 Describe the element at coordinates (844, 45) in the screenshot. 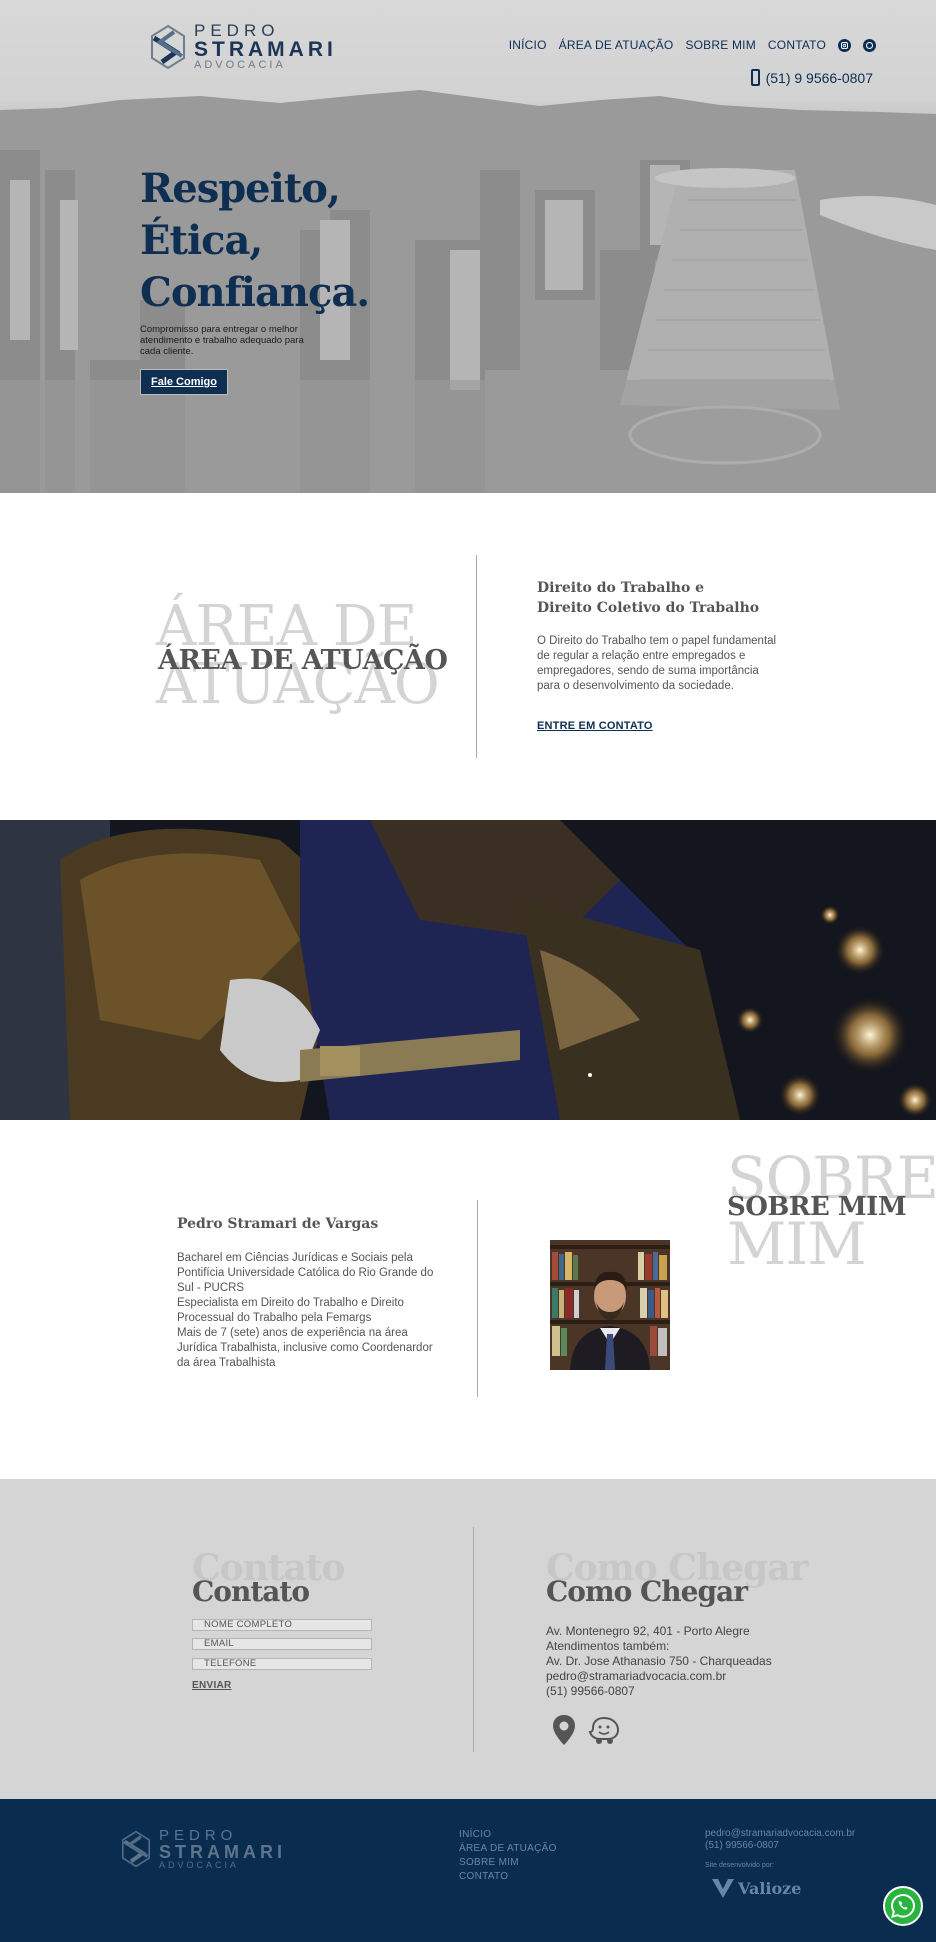

I see `instagram-icon` at that location.